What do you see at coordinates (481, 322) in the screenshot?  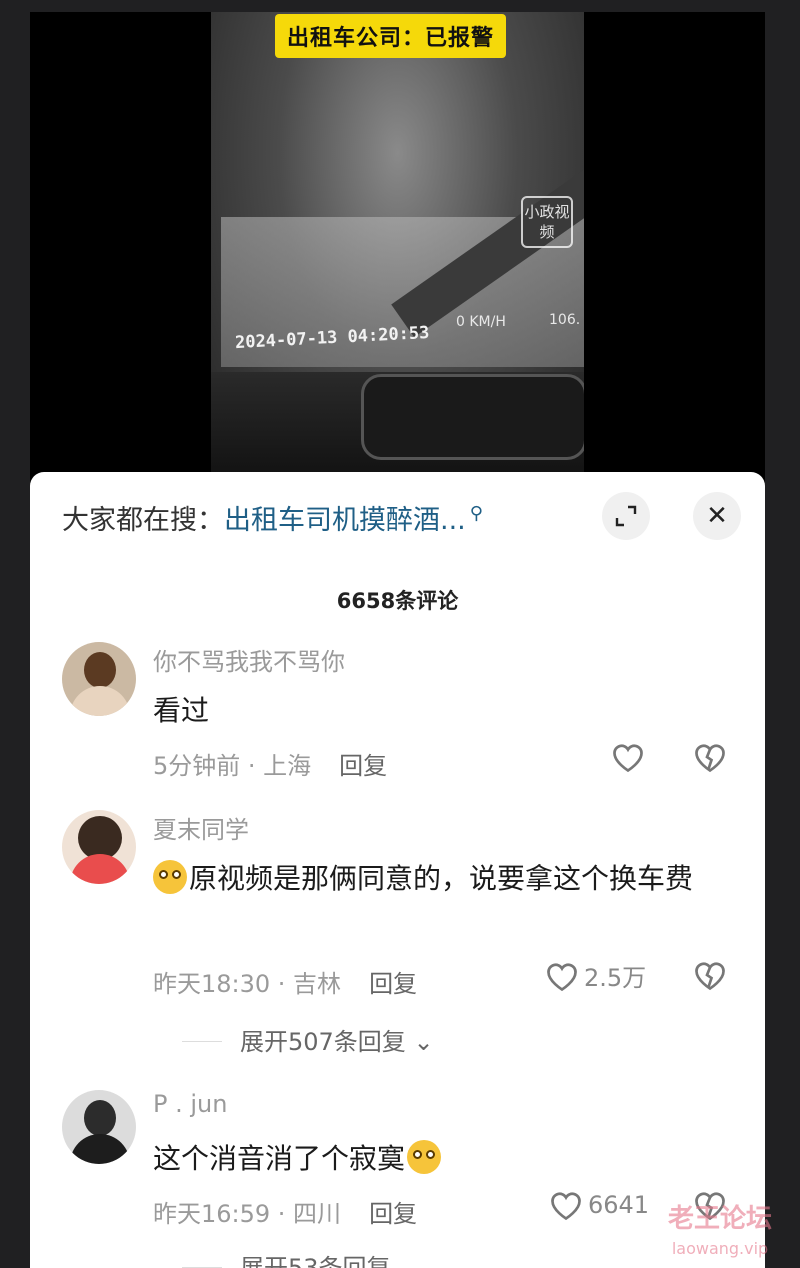 I see `video-speed: 0 KM/H` at bounding box center [481, 322].